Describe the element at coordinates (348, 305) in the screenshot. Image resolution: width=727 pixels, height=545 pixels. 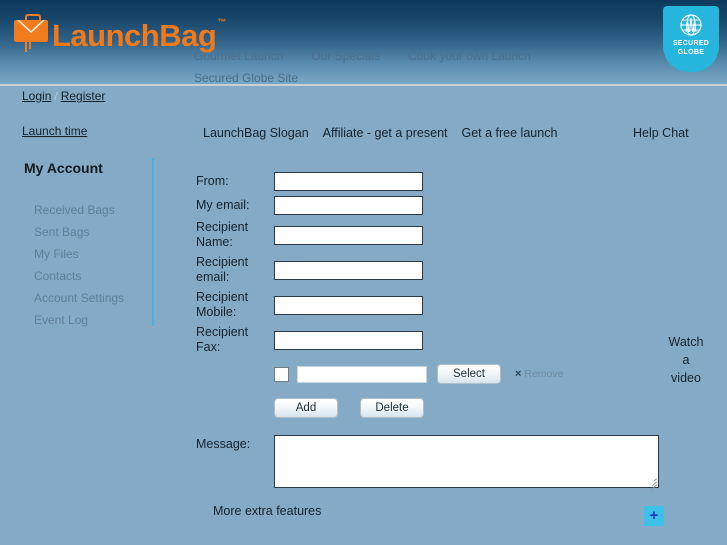
I see `recipient-mobile-input` at that location.